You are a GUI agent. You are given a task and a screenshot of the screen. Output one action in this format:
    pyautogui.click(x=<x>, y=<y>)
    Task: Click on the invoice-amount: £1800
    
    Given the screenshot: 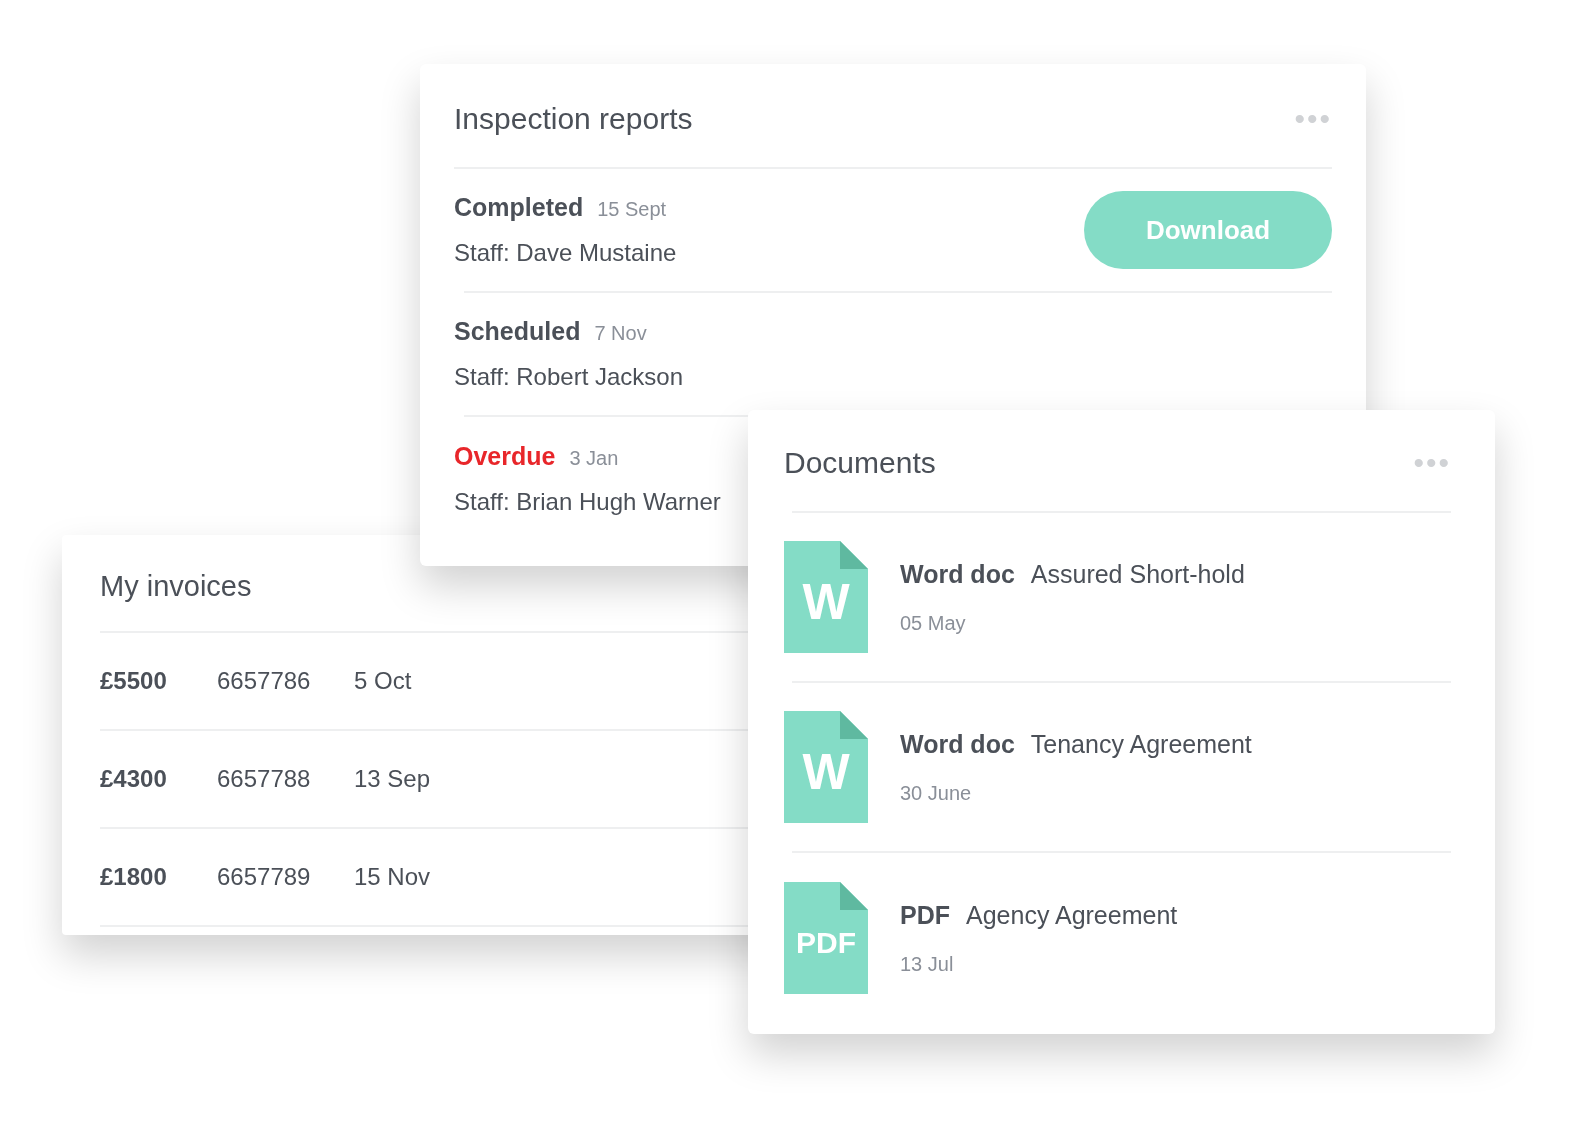 What is the action you would take?
    pyautogui.click(x=134, y=876)
    